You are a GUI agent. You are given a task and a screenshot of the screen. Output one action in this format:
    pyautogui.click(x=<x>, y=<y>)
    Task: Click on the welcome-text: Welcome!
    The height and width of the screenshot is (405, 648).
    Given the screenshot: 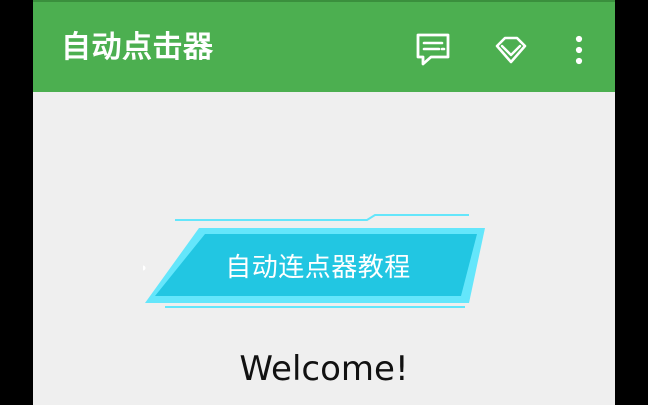 What is the action you would take?
    pyautogui.click(x=324, y=369)
    